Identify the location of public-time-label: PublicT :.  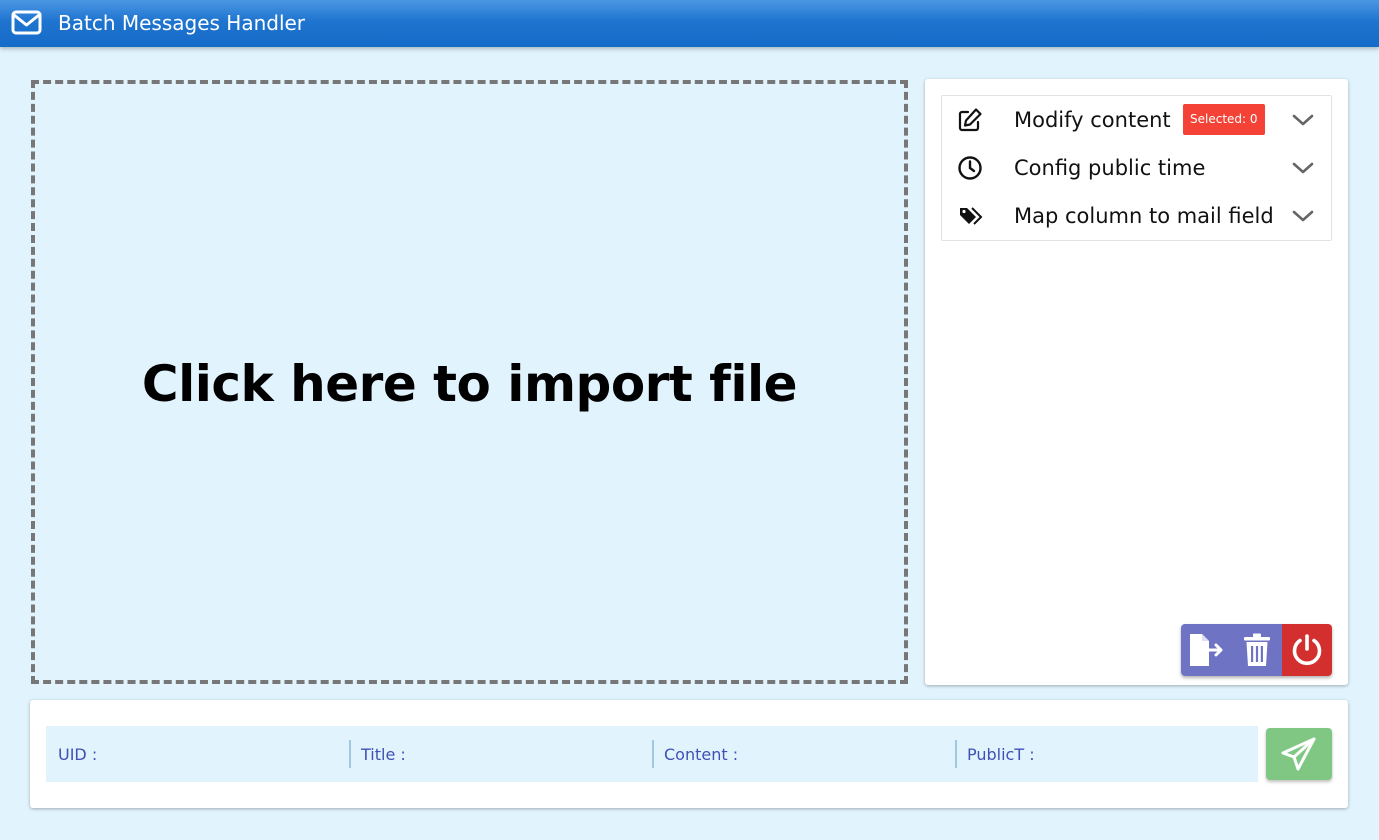
(1001, 754).